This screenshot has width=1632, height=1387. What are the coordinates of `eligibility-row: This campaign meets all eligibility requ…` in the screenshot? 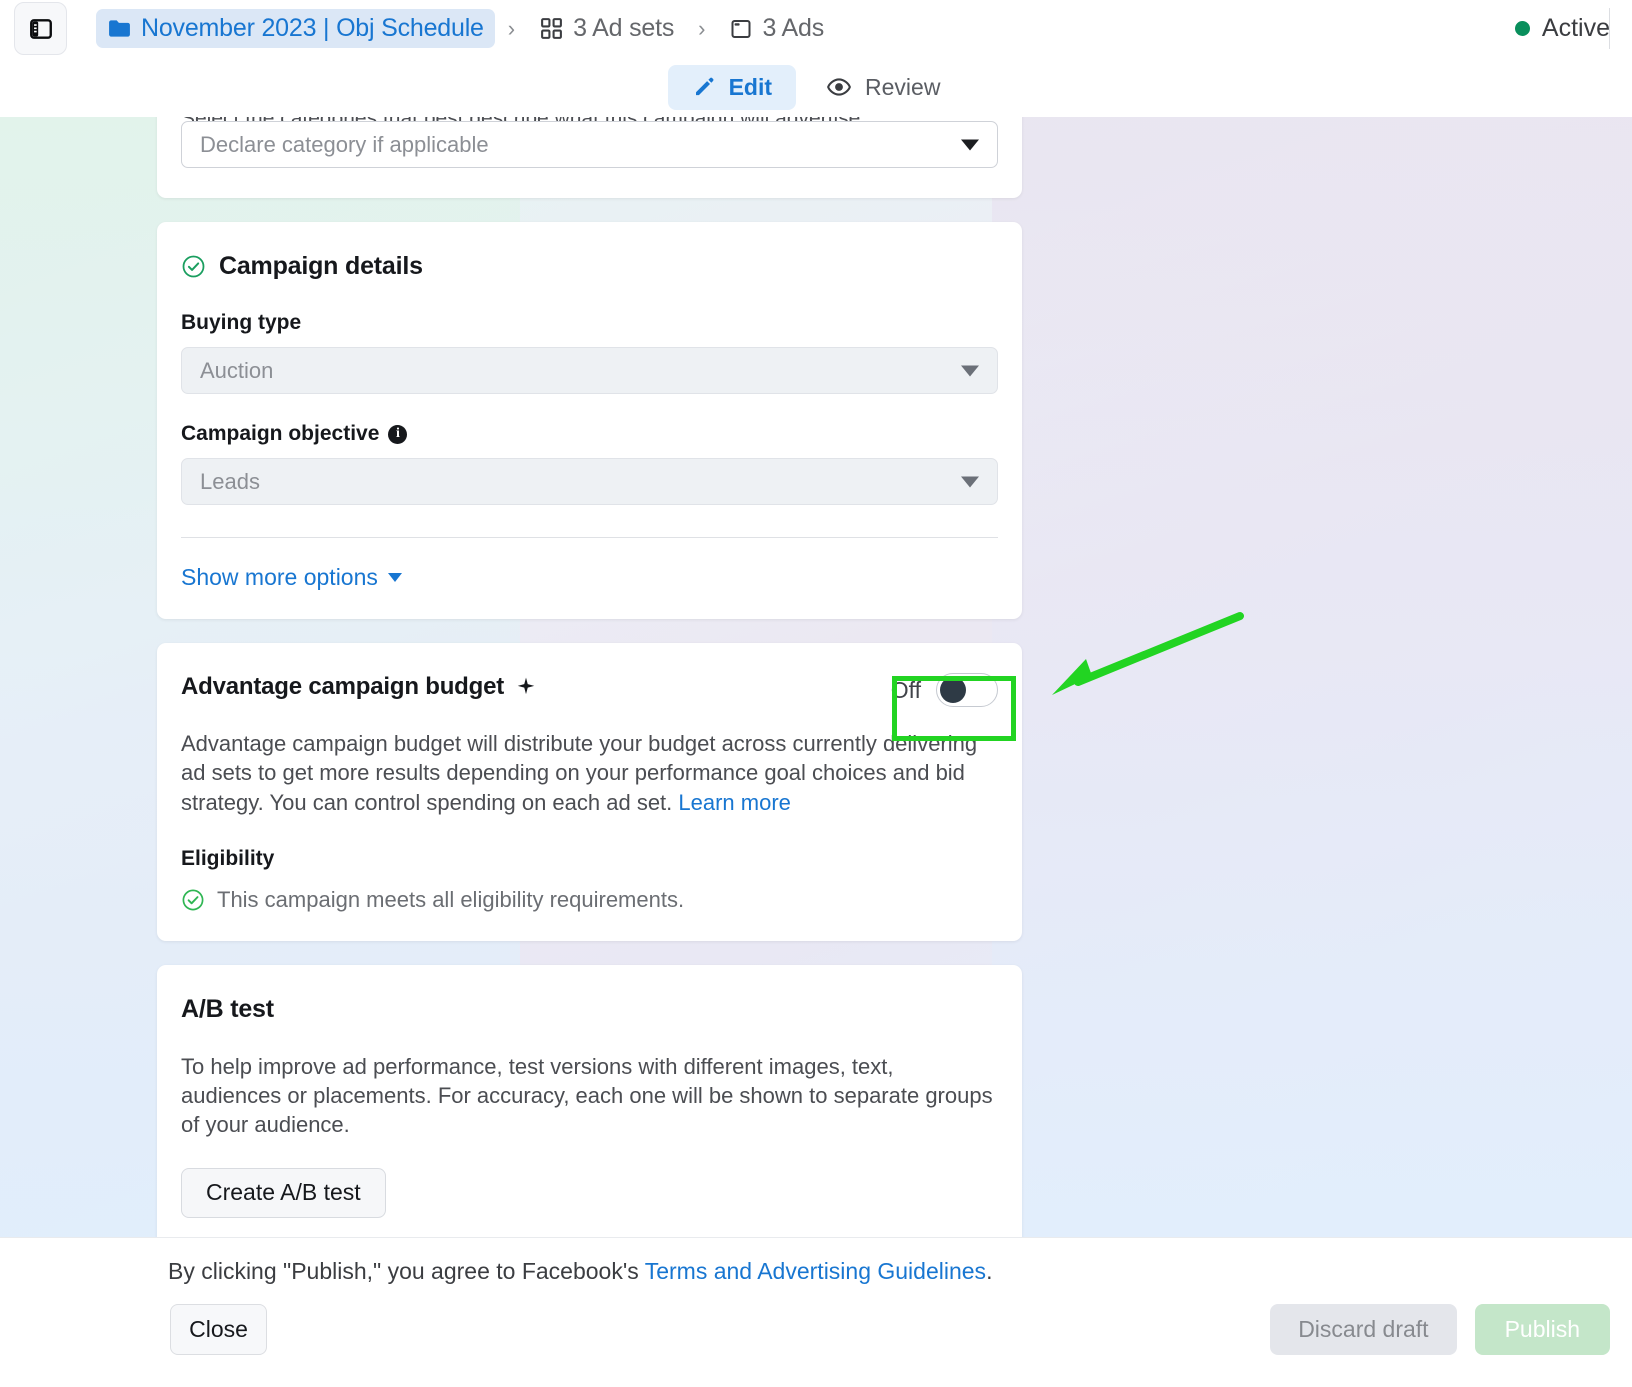 It's located at (589, 900).